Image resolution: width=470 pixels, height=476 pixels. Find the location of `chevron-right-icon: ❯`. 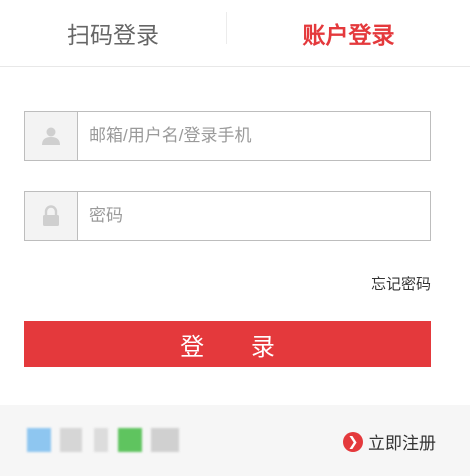

chevron-right-icon: ❯ is located at coordinates (353, 441).